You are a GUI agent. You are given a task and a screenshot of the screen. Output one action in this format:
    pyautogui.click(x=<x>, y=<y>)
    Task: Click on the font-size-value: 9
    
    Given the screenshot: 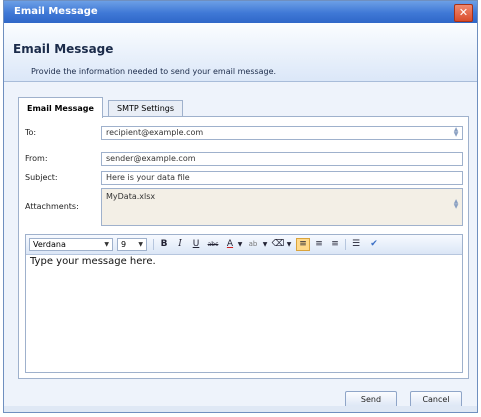 What is the action you would take?
    pyautogui.click(x=124, y=244)
    